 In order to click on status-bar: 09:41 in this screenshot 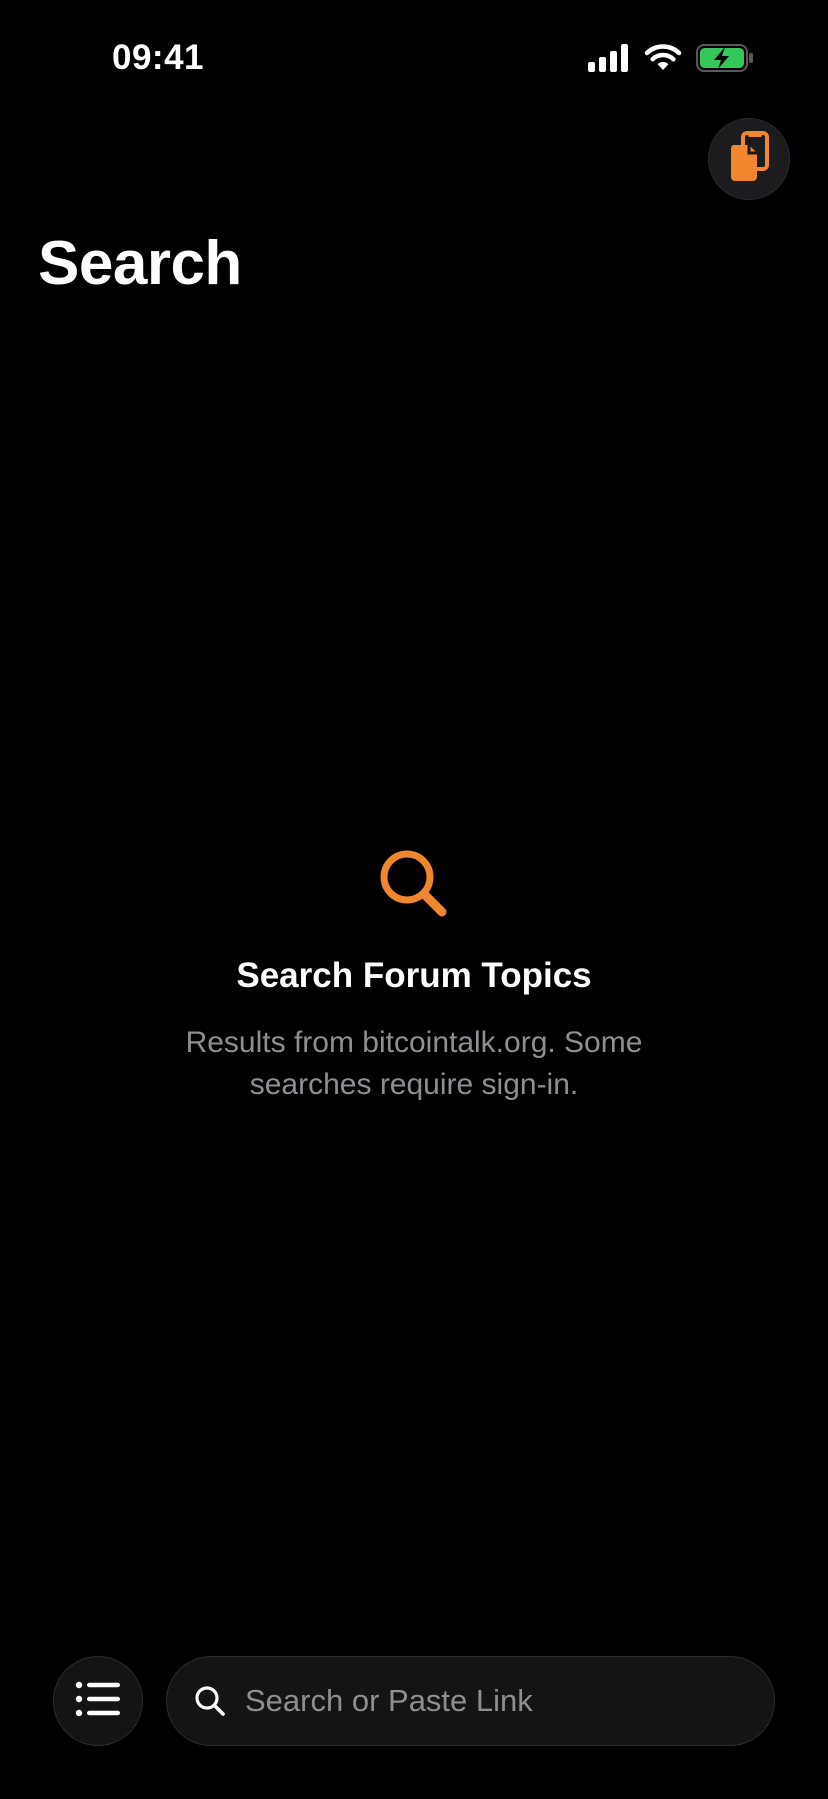, I will do `click(414, 60)`.